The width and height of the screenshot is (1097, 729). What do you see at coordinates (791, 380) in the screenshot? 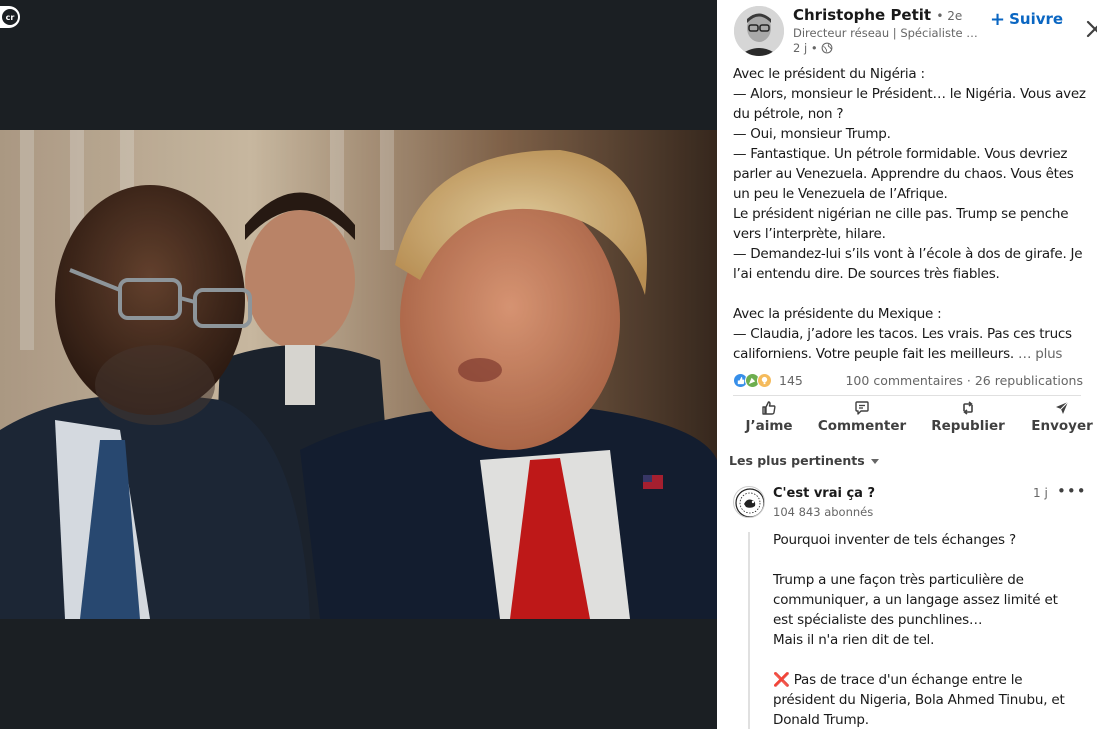
I see `reaction-count: 145` at bounding box center [791, 380].